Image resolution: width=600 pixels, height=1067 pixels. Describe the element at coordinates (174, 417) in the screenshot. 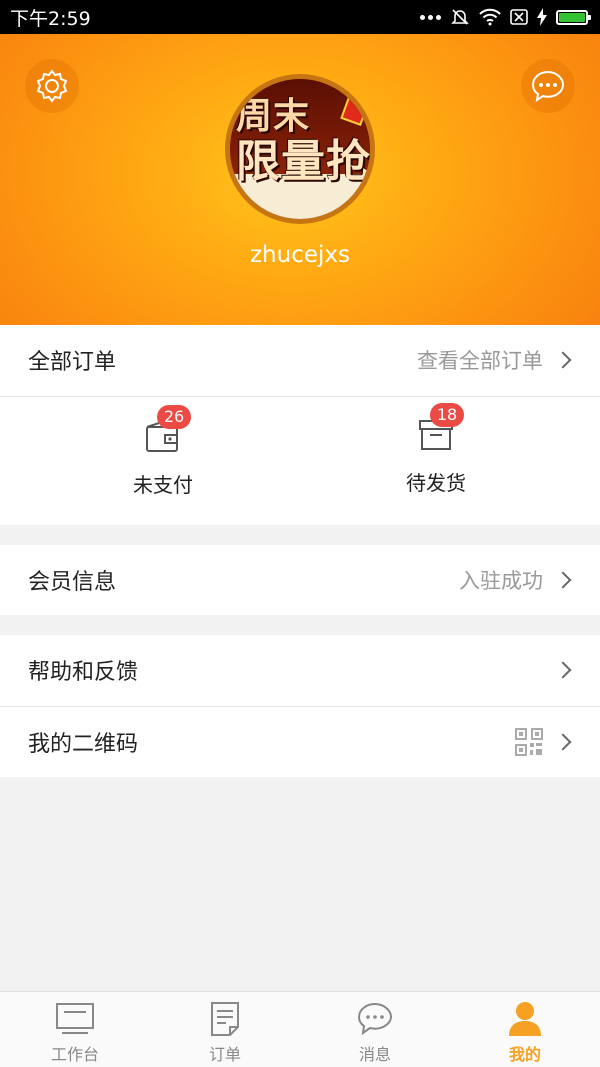

I see `unpaid-count-badge: 26` at that location.